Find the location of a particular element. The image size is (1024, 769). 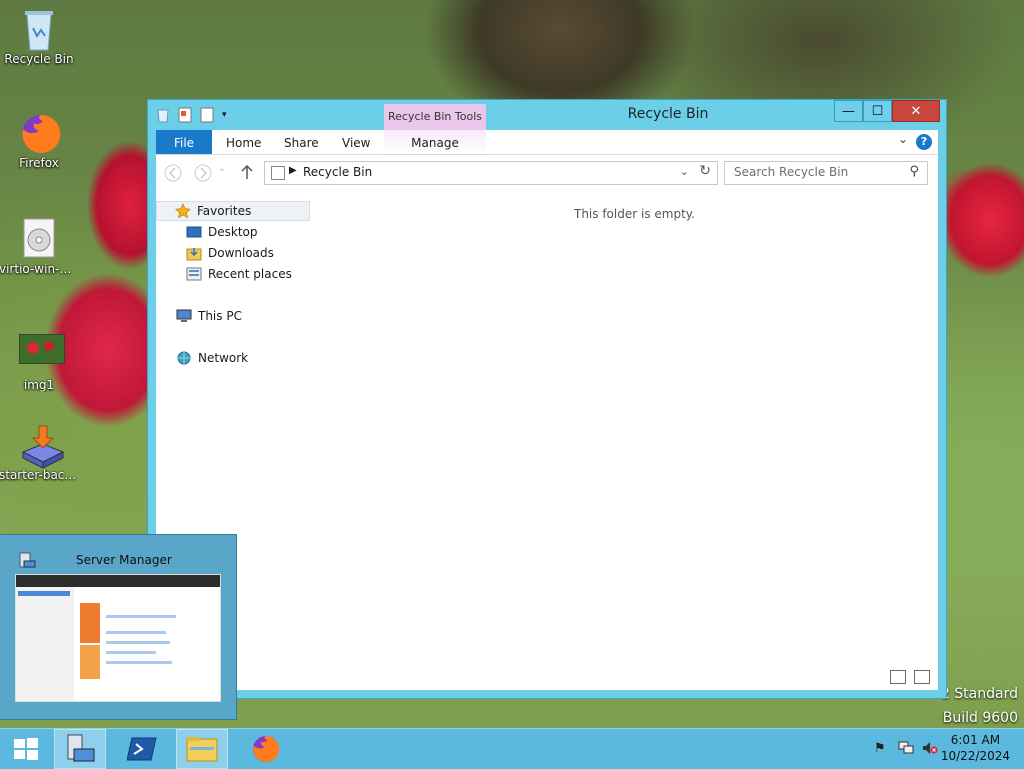

nav-item-downloads: Downloads is located at coordinates (230, 253).